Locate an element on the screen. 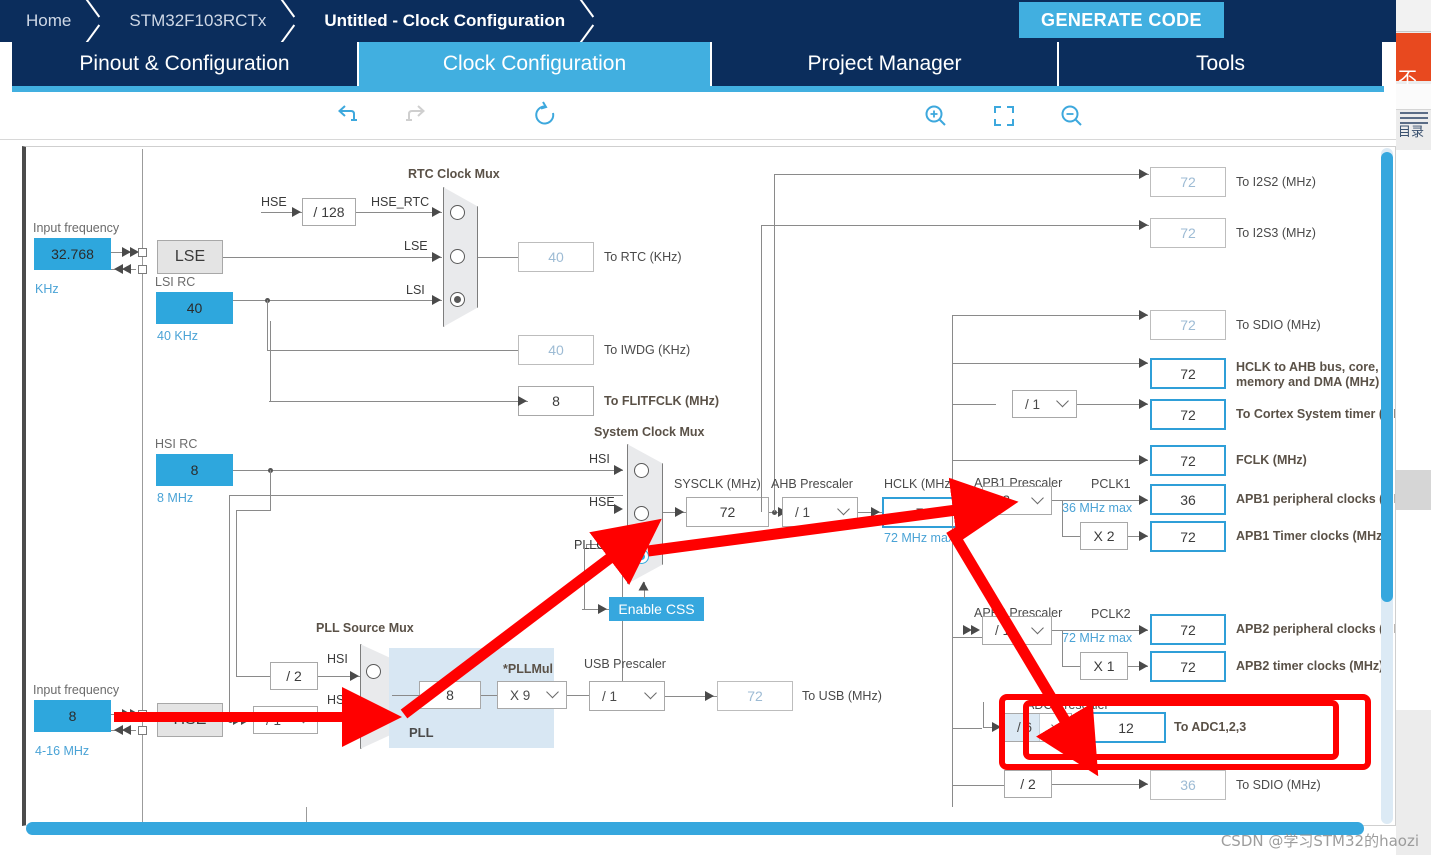 This screenshot has width=1431, height=855. apb2-peripheral-clocks-label: APB2 peripheral clocks (MHz) is located at coordinates (1316, 629).